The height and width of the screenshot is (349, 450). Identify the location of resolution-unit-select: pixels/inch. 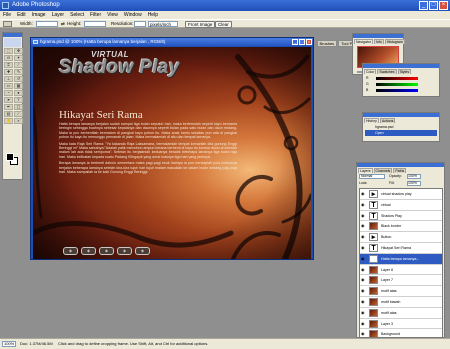
(163, 24).